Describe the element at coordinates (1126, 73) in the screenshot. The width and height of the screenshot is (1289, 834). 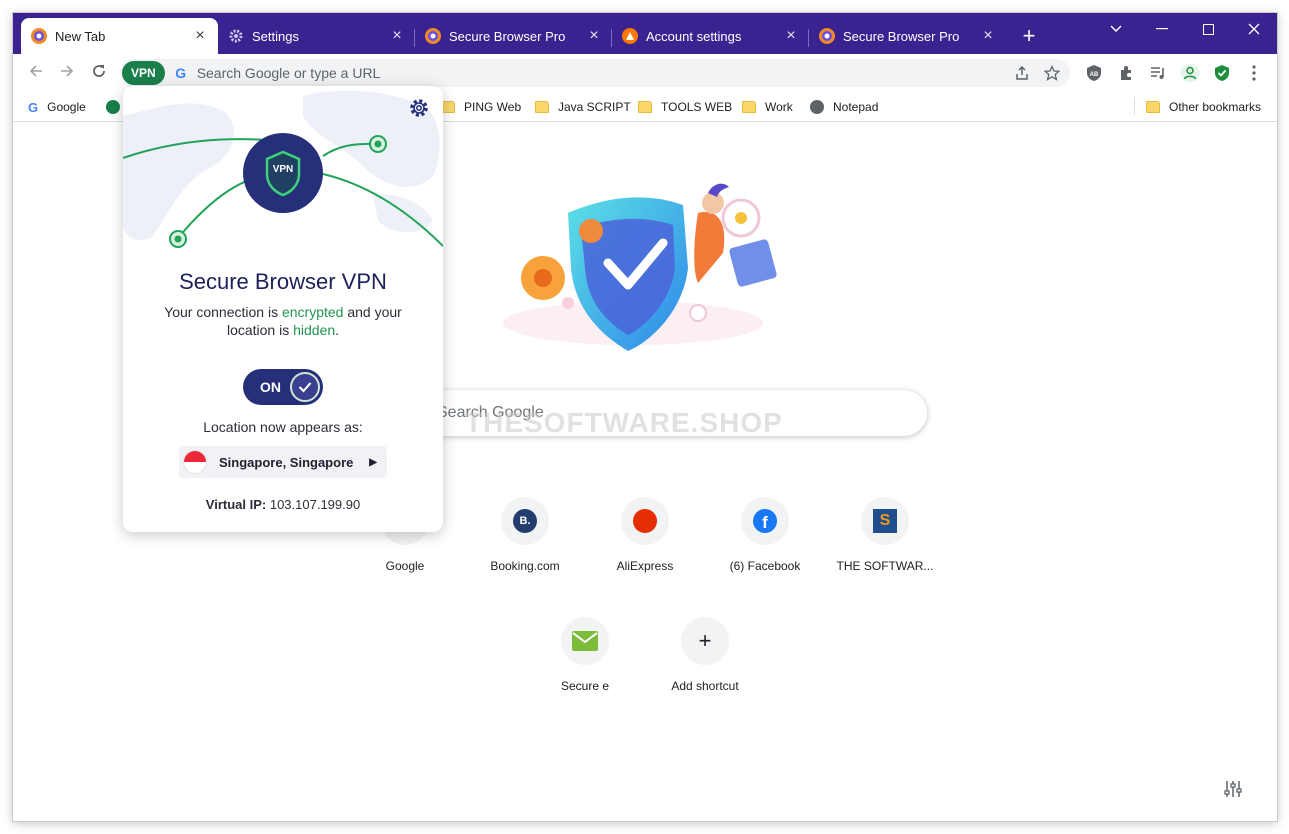
I see `extensions-icon` at that location.